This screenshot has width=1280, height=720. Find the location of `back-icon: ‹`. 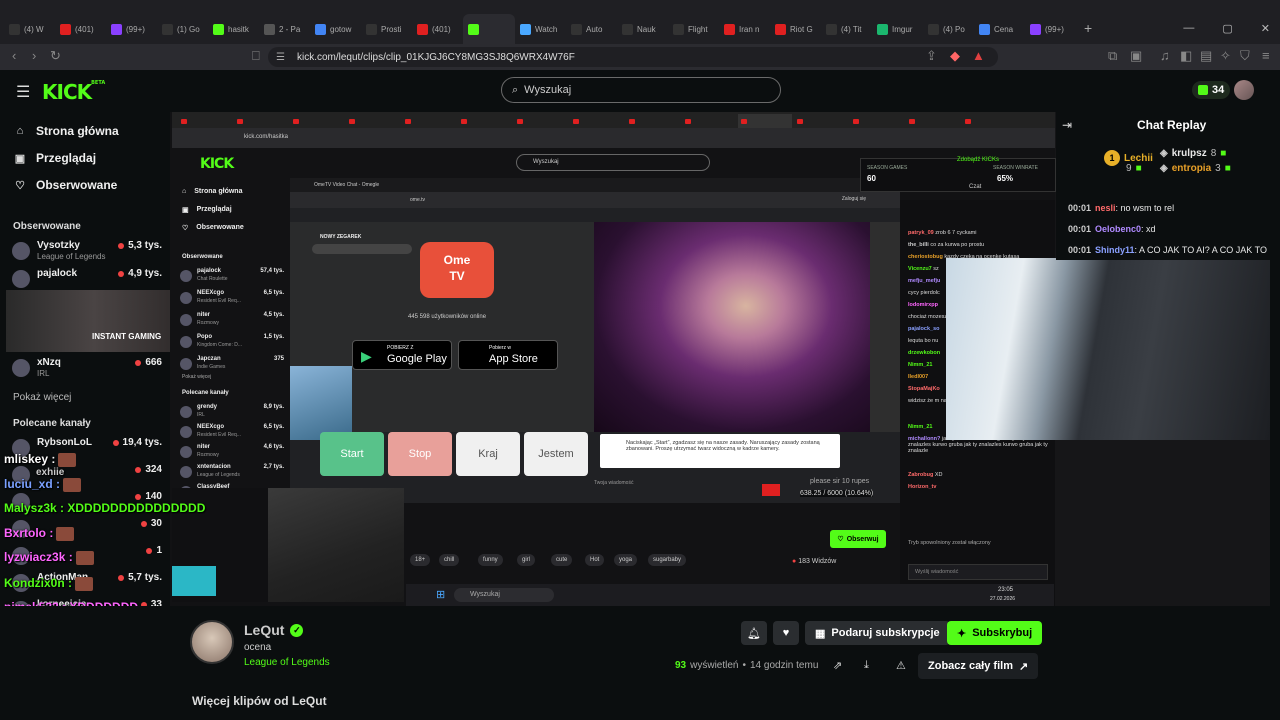

back-icon: ‹ is located at coordinates (14, 55).